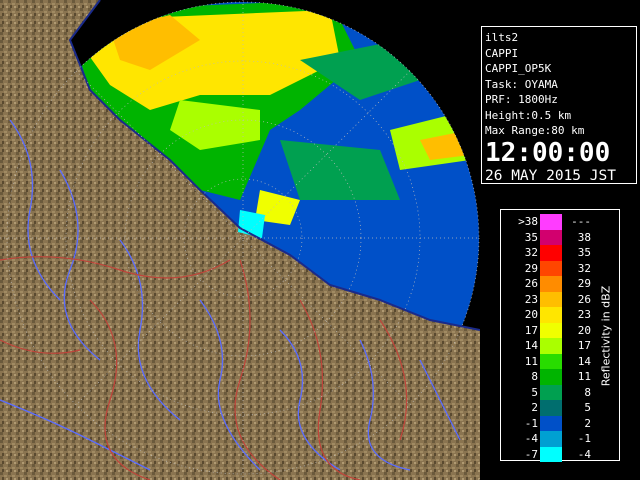 This screenshot has height=480, width=640. I want to click on legend-high-value: 29, so click(584, 283).